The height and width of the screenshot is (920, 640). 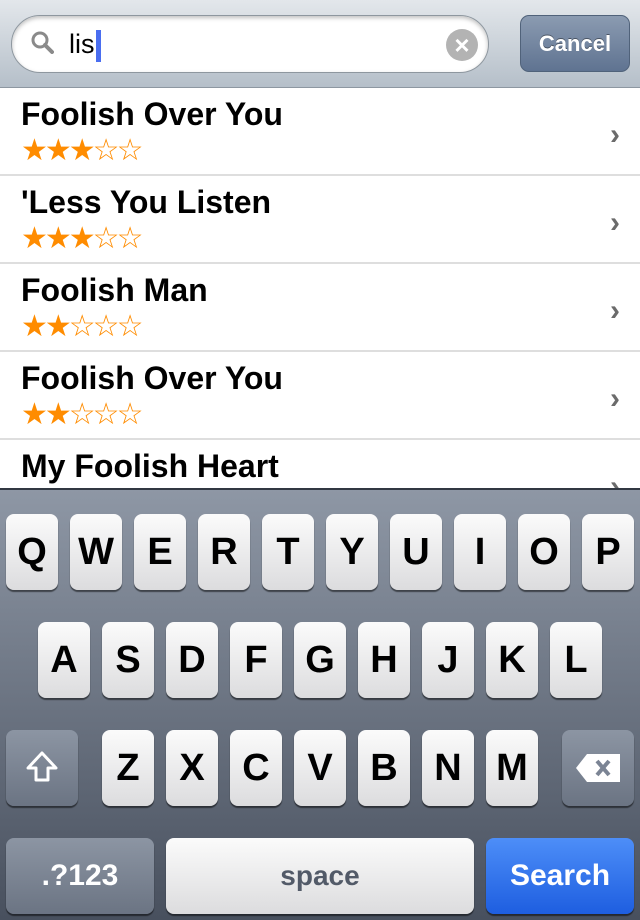 I want to click on list-item: Foolish Over You ★★☆☆☆ ›, so click(x=320, y=396).